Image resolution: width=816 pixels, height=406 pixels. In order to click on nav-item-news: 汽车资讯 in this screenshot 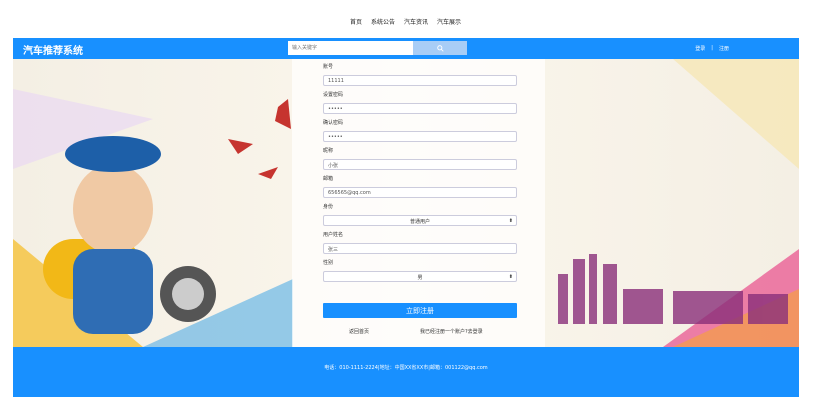, I will do `click(416, 21)`.